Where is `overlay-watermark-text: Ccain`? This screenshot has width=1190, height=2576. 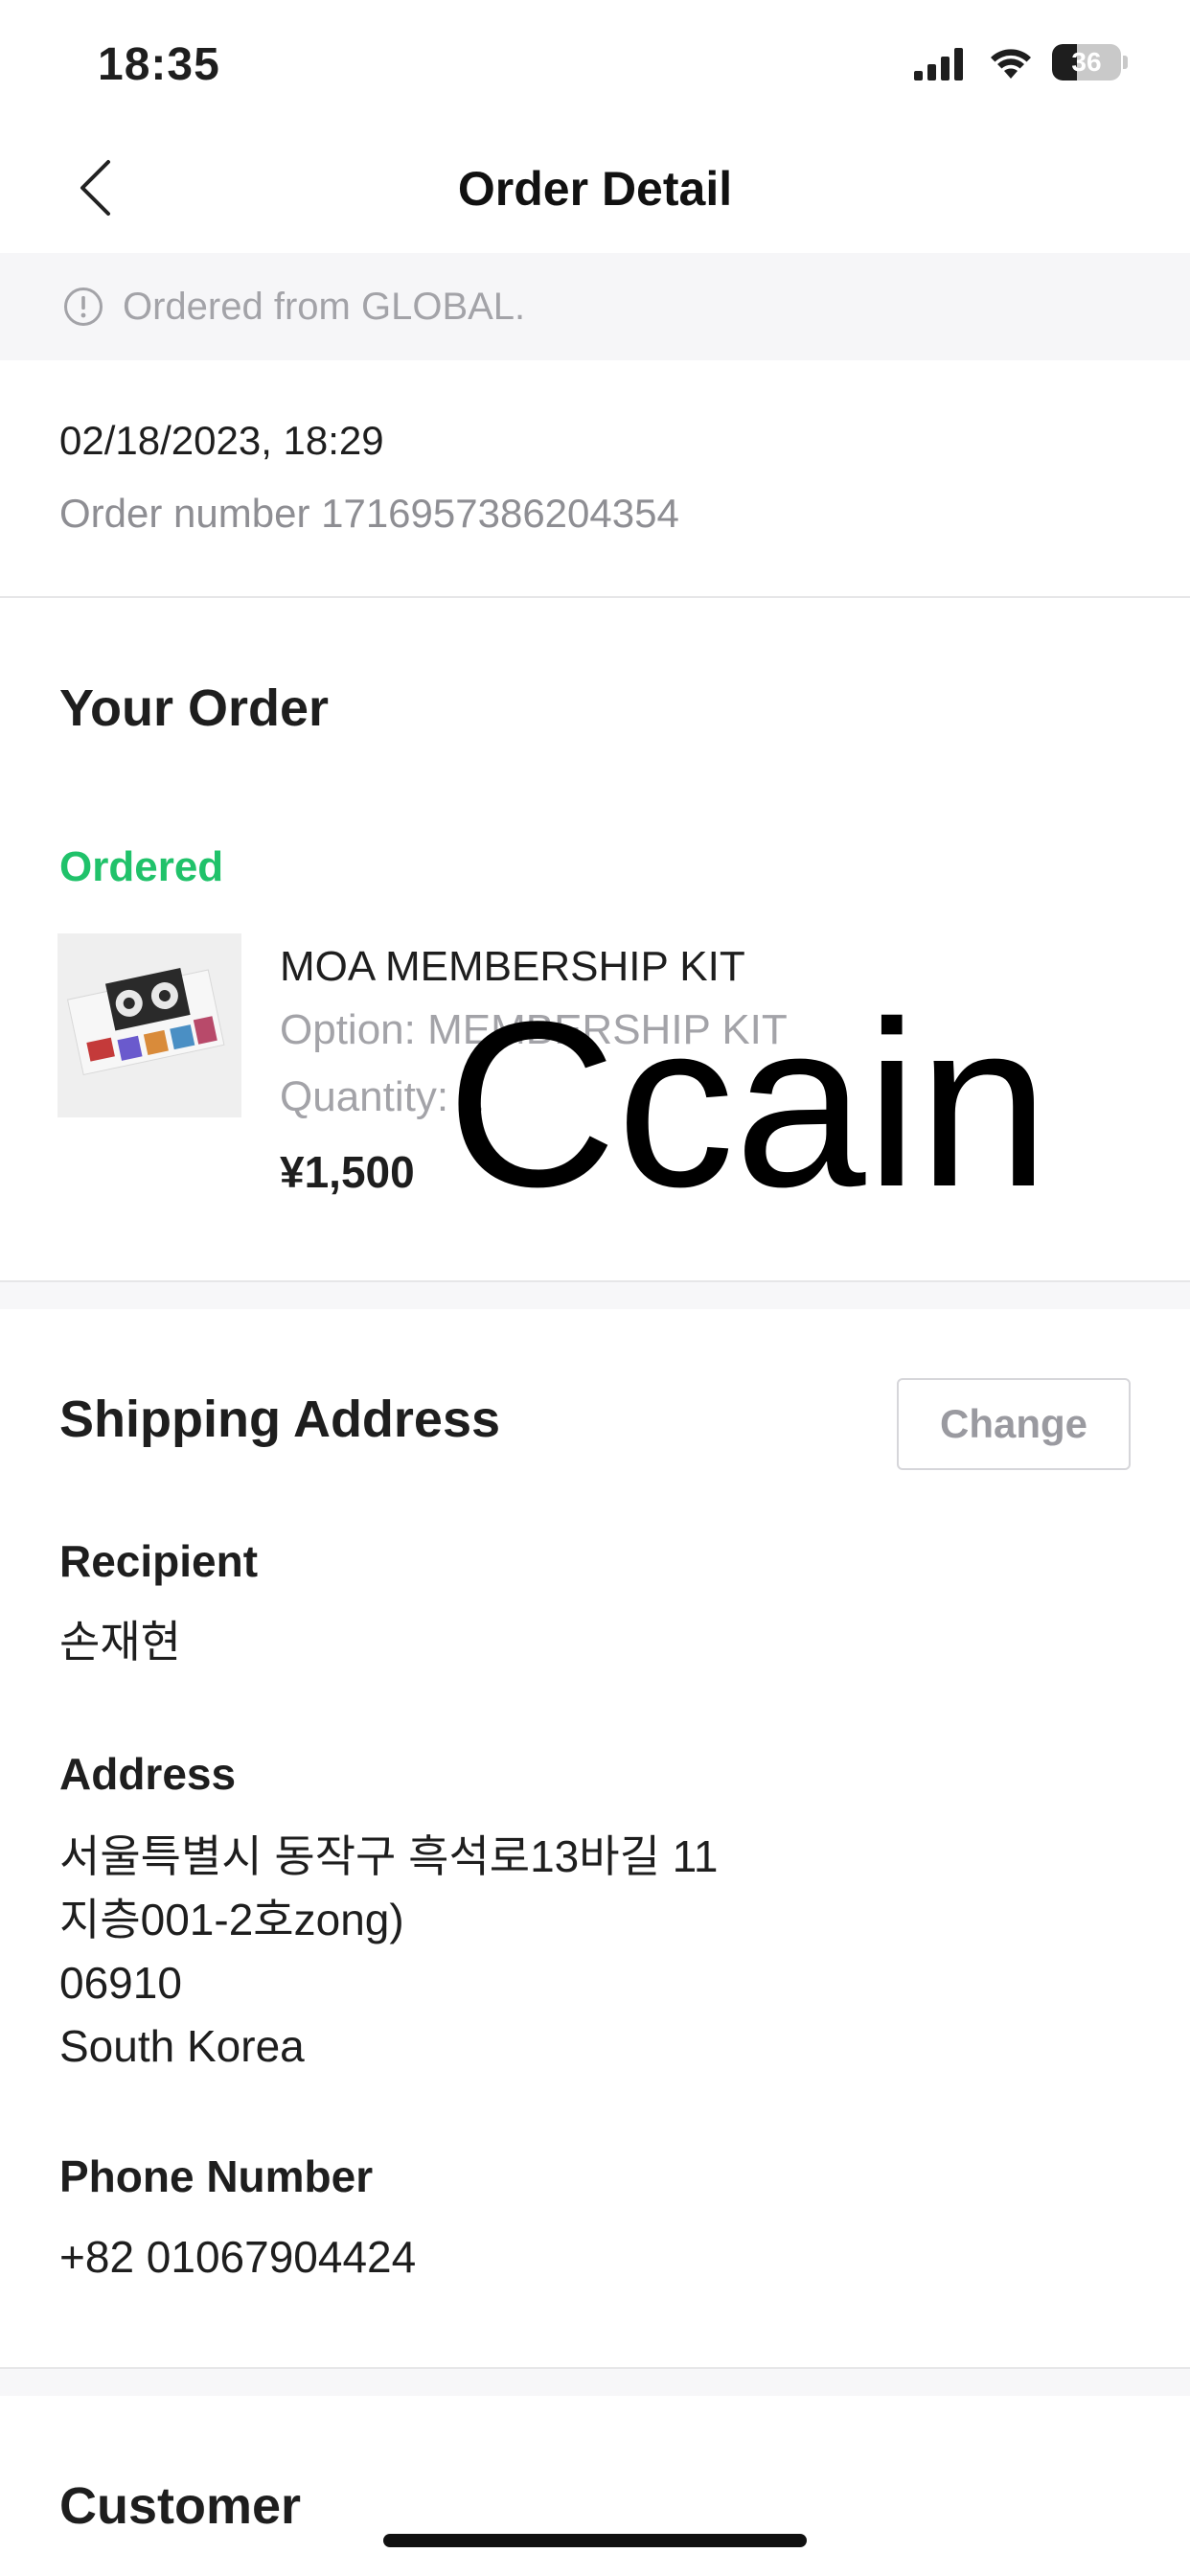 overlay-watermark-text: Ccain is located at coordinates (747, 1104).